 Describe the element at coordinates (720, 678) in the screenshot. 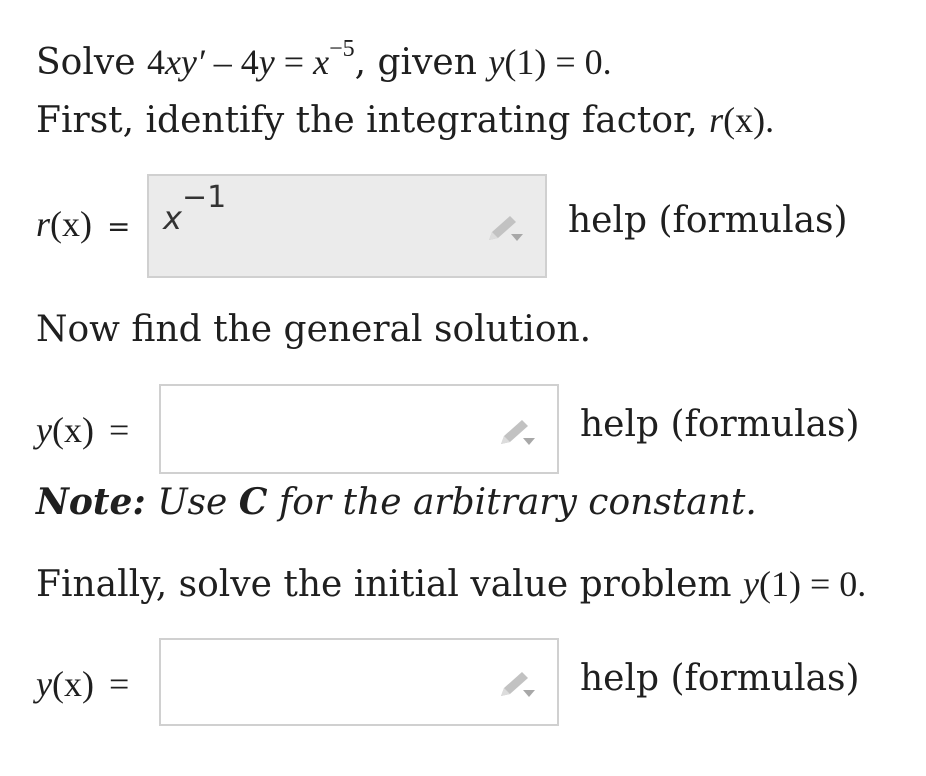

I see `help-formulas-link-3: help (formulas)` at that location.